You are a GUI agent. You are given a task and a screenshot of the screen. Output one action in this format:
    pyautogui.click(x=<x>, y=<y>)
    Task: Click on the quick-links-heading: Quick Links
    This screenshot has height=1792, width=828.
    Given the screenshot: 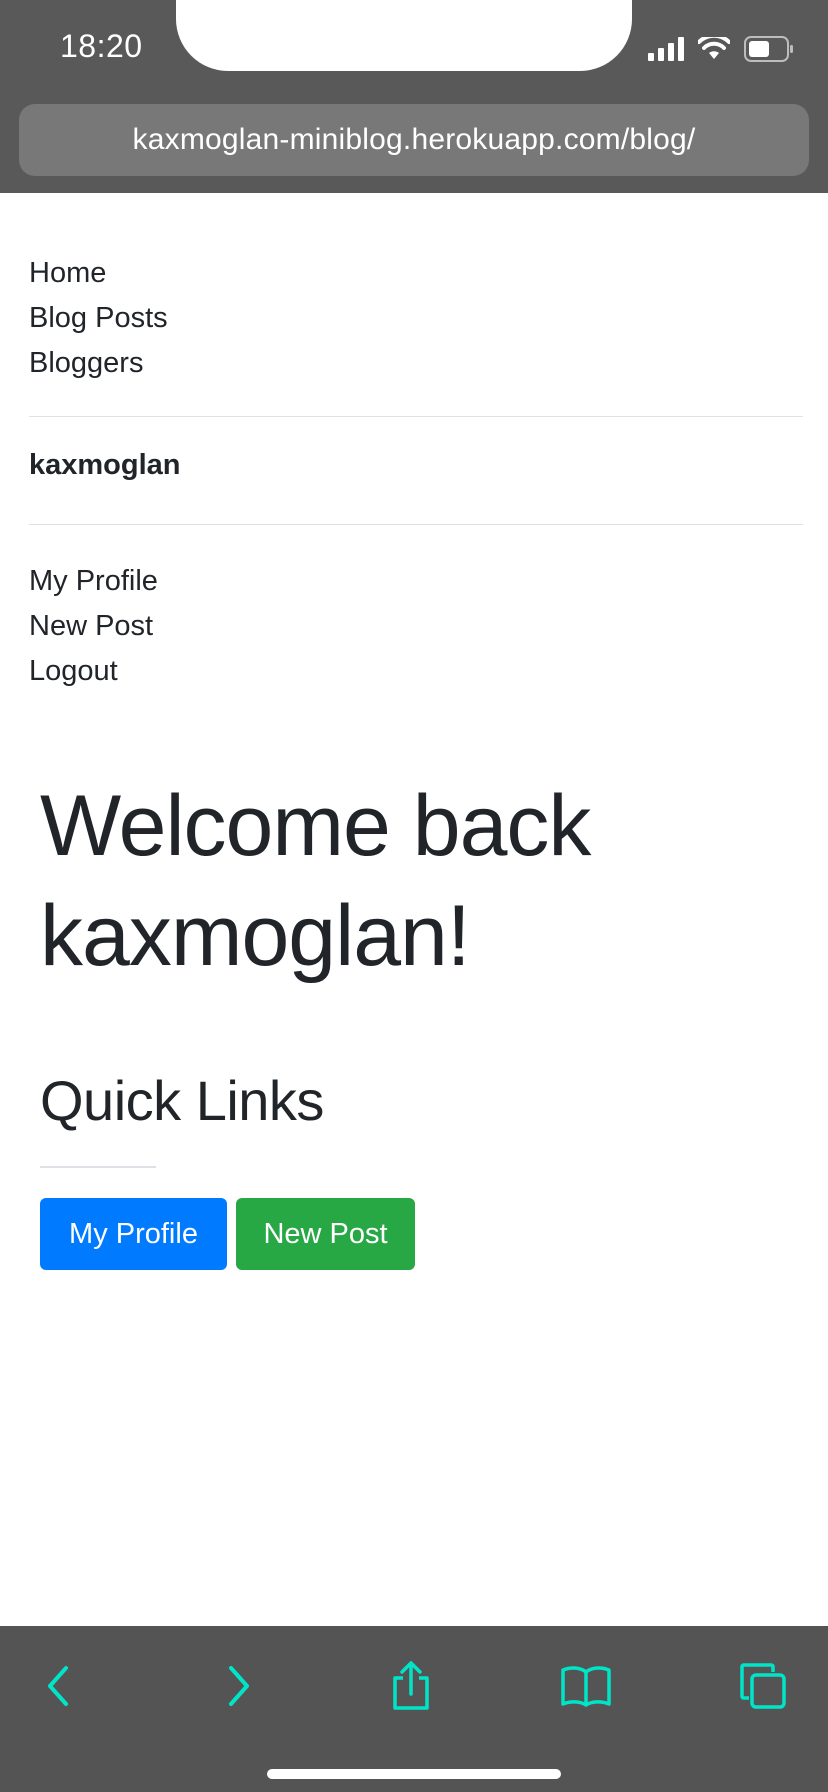 What is the action you would take?
    pyautogui.click(x=182, y=1100)
    